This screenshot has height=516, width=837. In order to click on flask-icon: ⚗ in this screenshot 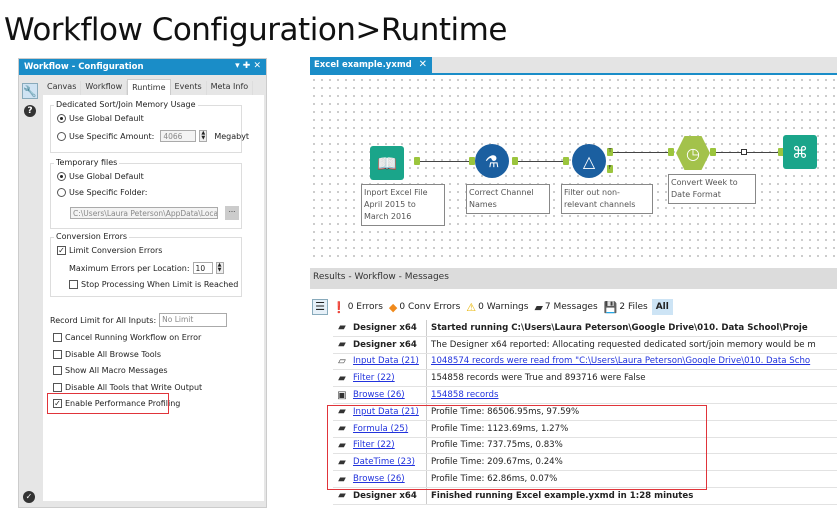, I will do `click(492, 161)`.